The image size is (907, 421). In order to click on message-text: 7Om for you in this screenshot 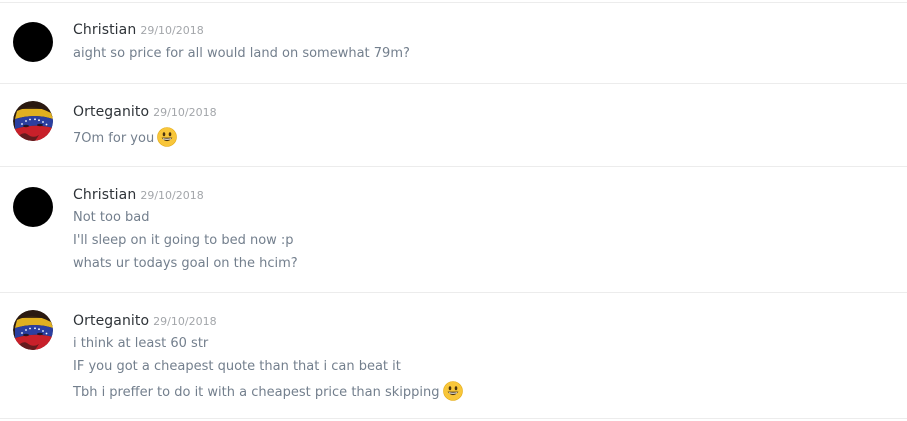, I will do `click(114, 138)`.